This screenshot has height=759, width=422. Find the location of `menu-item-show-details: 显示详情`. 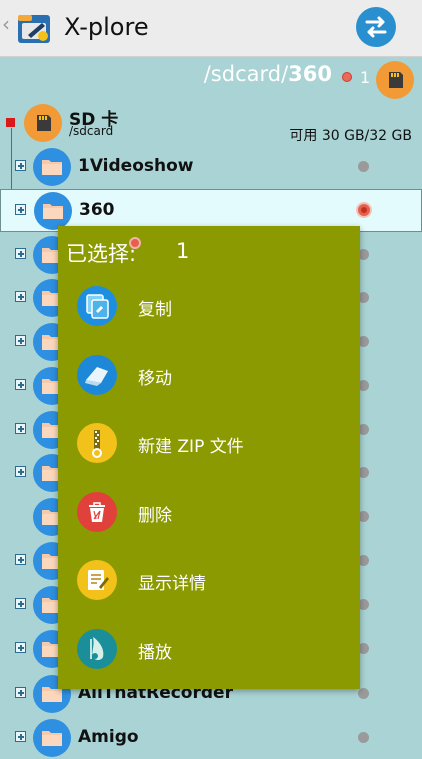

menu-item-show-details: 显示详情 is located at coordinates (209, 581).